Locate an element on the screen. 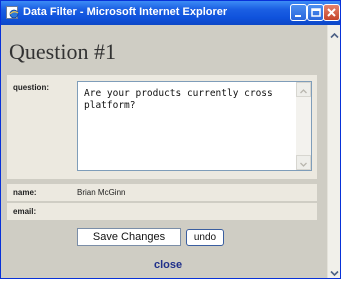 The image size is (341, 283). name-label: name: is located at coordinates (25, 192).